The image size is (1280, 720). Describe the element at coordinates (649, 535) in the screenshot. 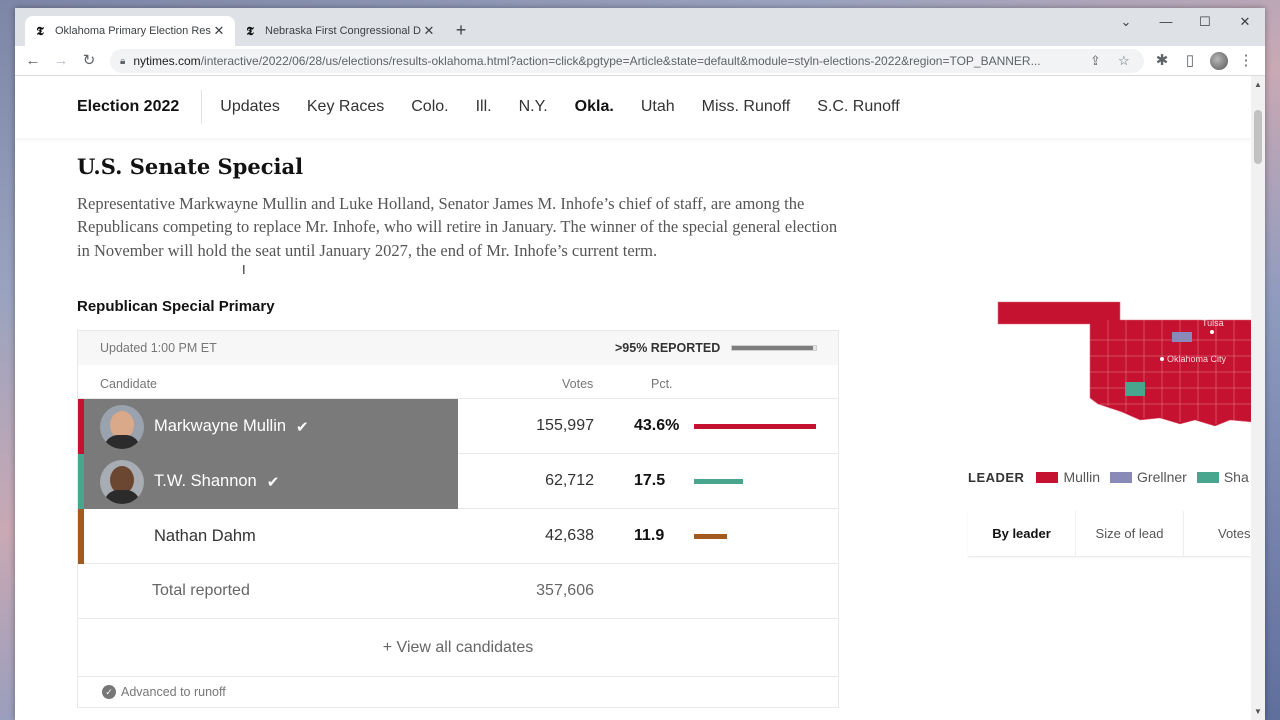

I see `candidate-pct: 11.9` at that location.